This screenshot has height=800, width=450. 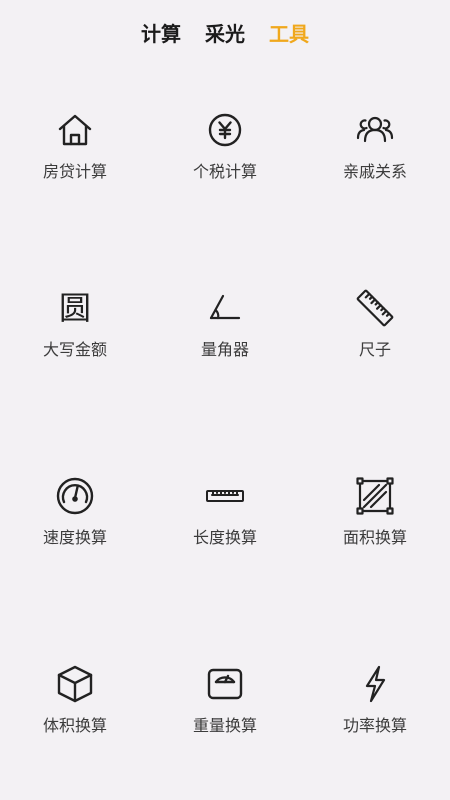 What do you see at coordinates (74, 537) in the screenshot?
I see `tool-label: 速度换算` at bounding box center [74, 537].